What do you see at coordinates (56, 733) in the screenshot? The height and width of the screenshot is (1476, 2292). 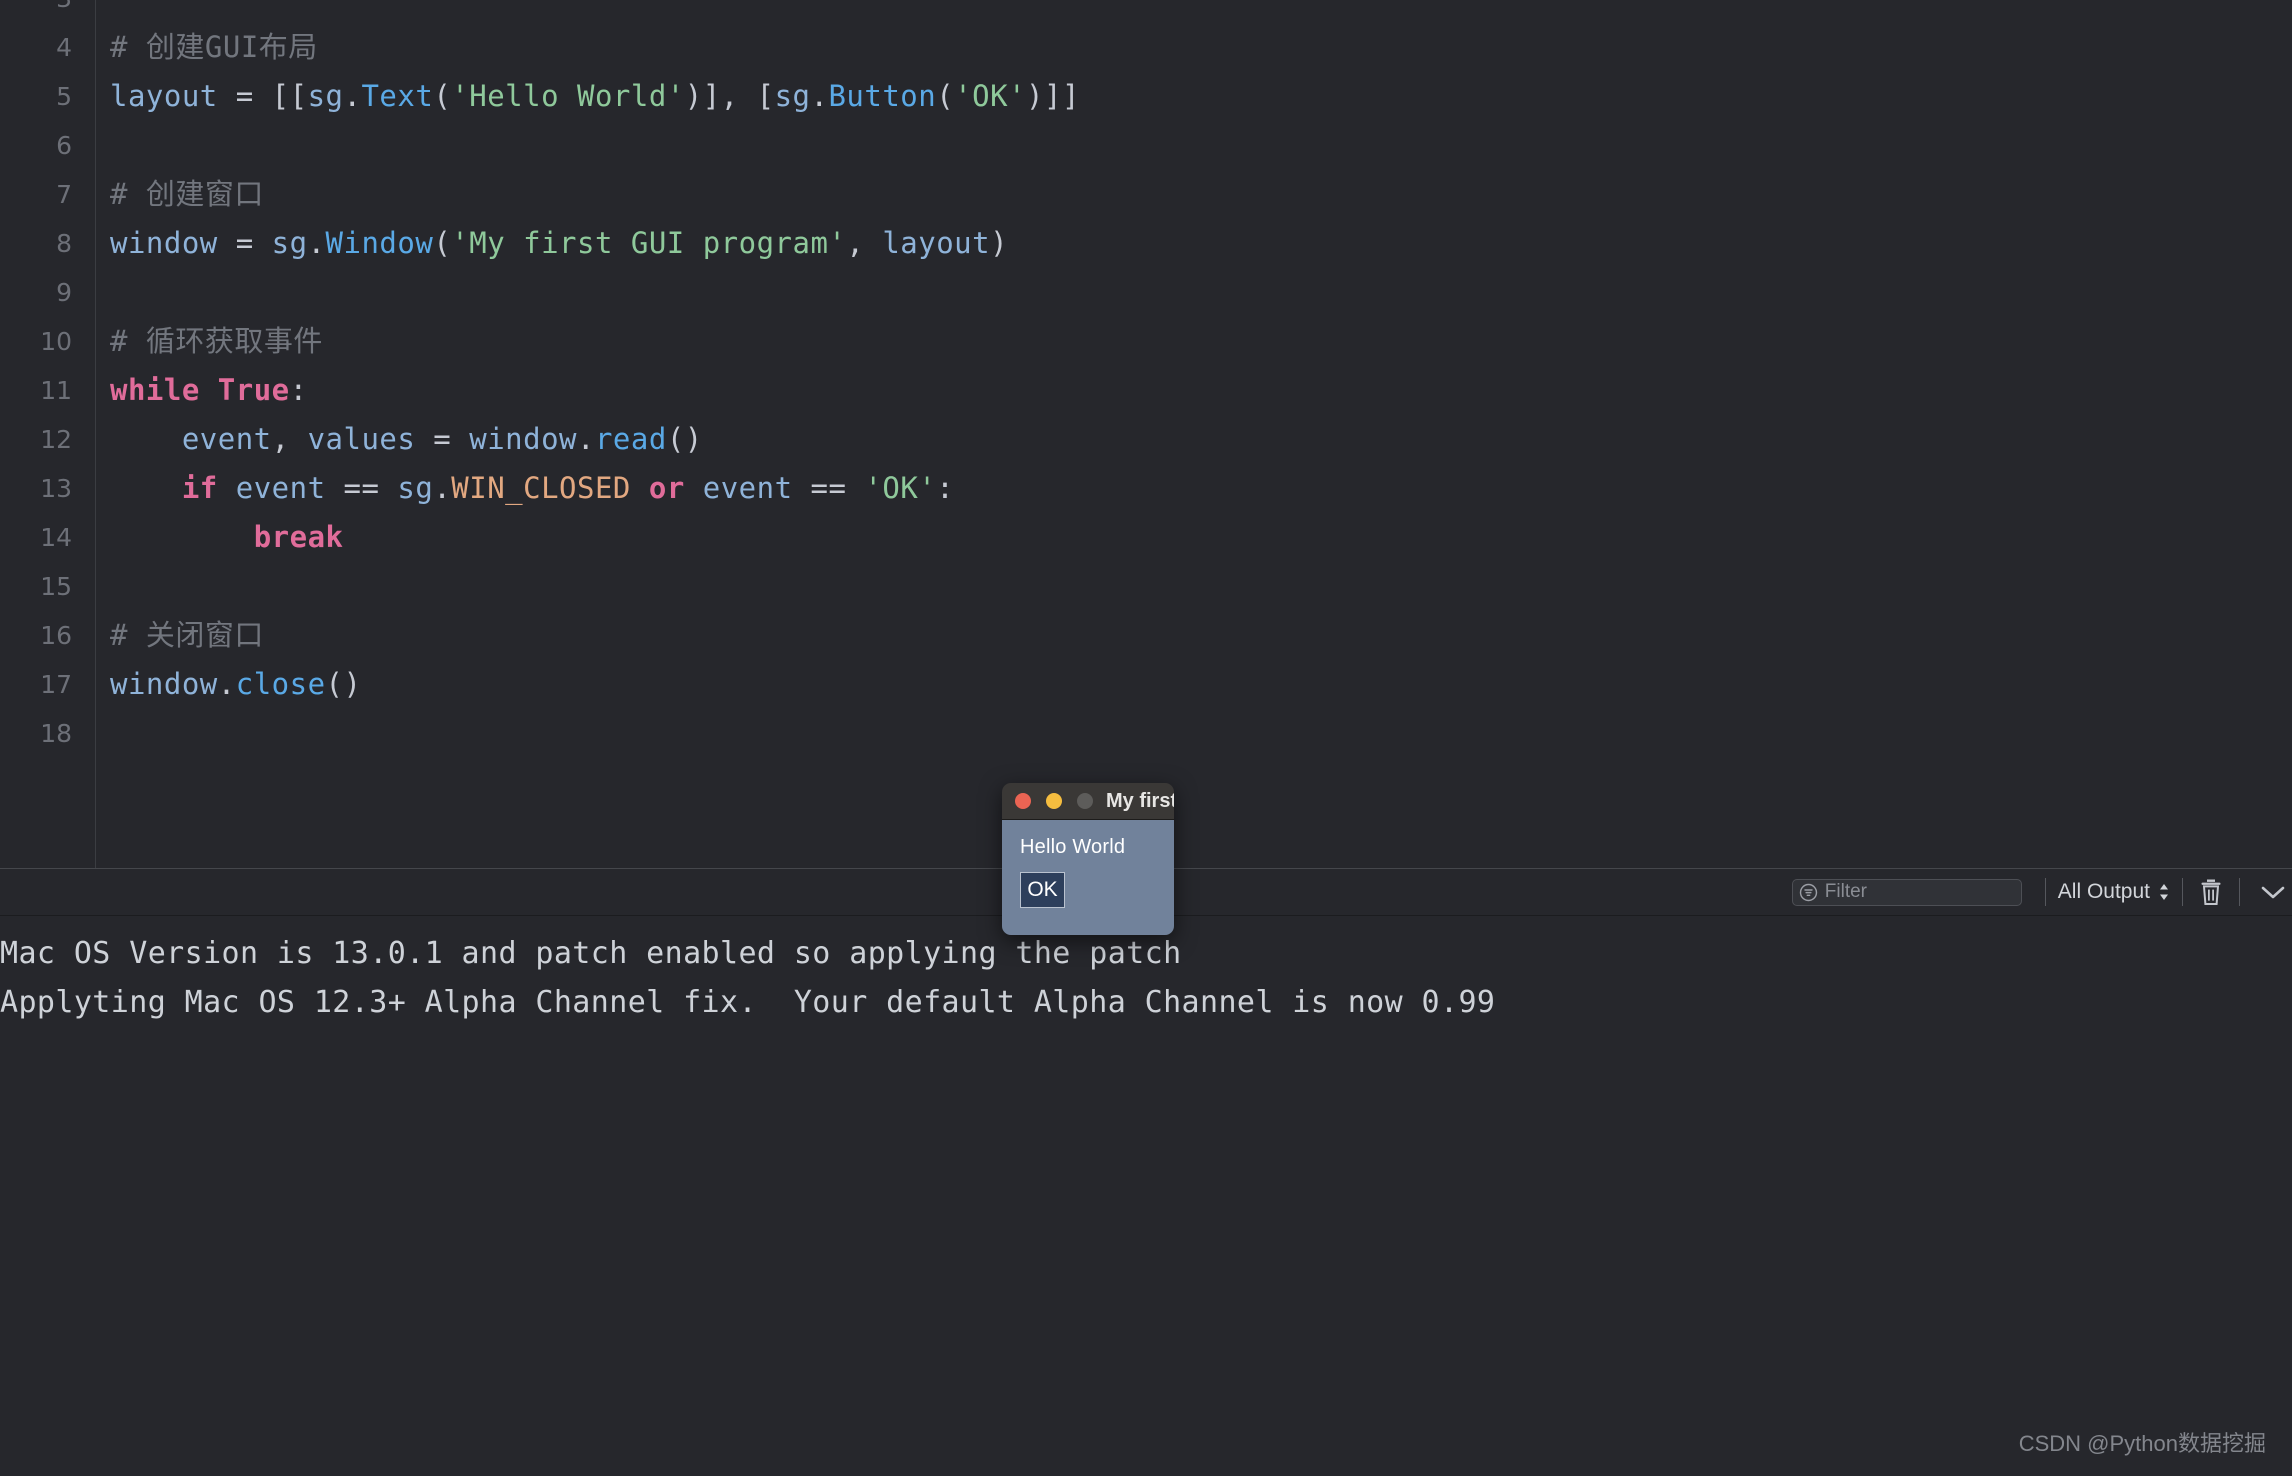 I see `line-number: 18` at bounding box center [56, 733].